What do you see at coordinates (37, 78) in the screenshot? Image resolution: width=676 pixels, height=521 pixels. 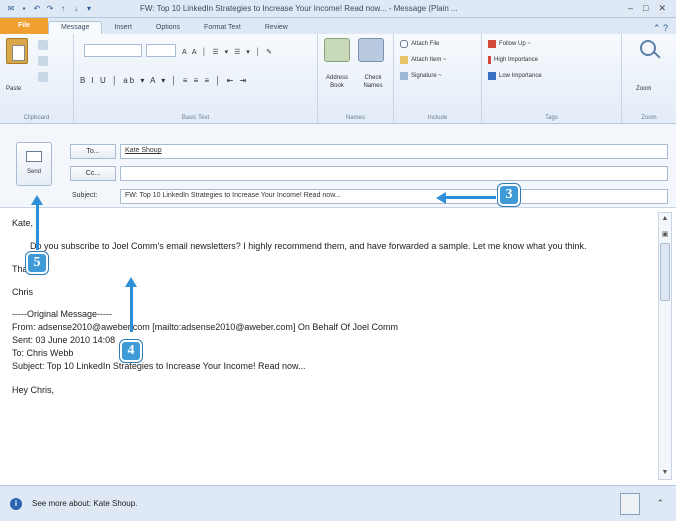 I see `clipboard-group: Paste Clipboard` at bounding box center [37, 78].